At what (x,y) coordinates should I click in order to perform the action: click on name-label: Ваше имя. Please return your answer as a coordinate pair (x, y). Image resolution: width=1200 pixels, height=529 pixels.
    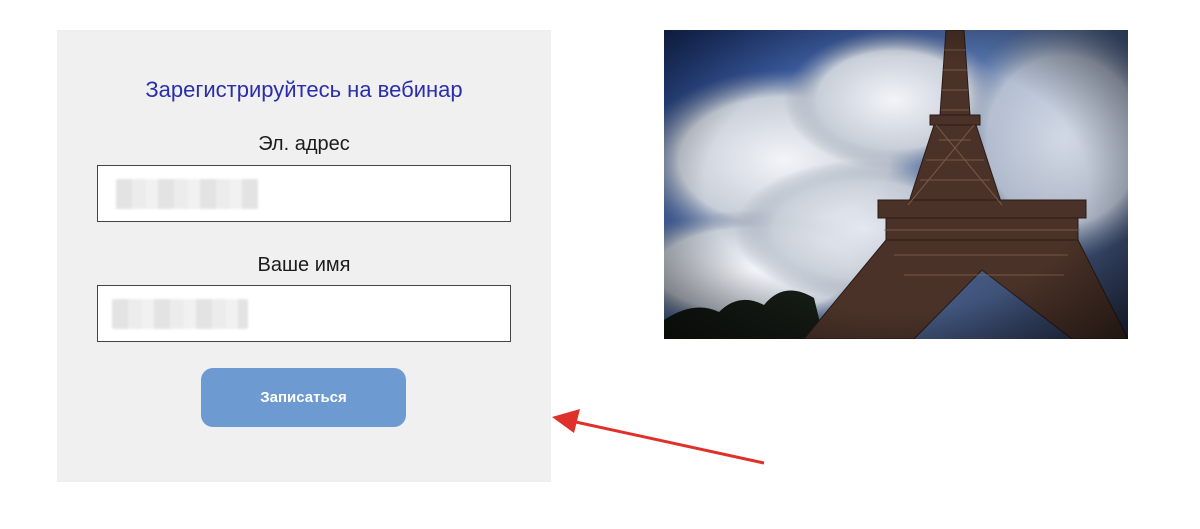
    Looking at the image, I should click on (304, 265).